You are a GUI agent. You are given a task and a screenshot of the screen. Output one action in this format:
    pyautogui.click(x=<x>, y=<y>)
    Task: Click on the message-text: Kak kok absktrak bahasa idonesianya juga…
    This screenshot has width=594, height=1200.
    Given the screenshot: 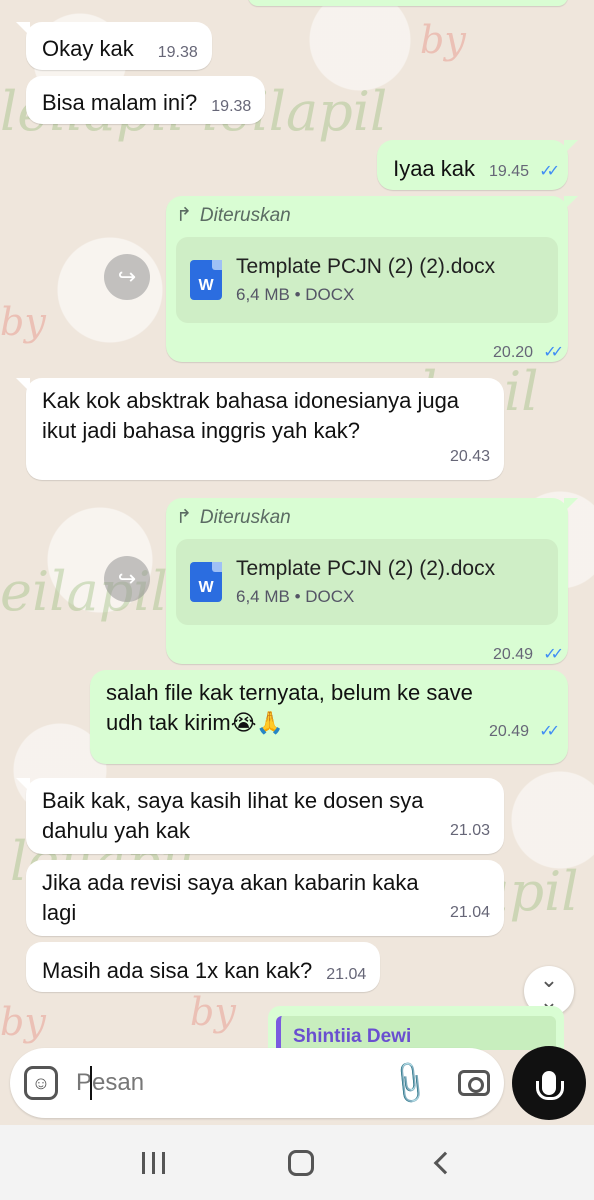 What is the action you would take?
    pyautogui.click(x=251, y=415)
    